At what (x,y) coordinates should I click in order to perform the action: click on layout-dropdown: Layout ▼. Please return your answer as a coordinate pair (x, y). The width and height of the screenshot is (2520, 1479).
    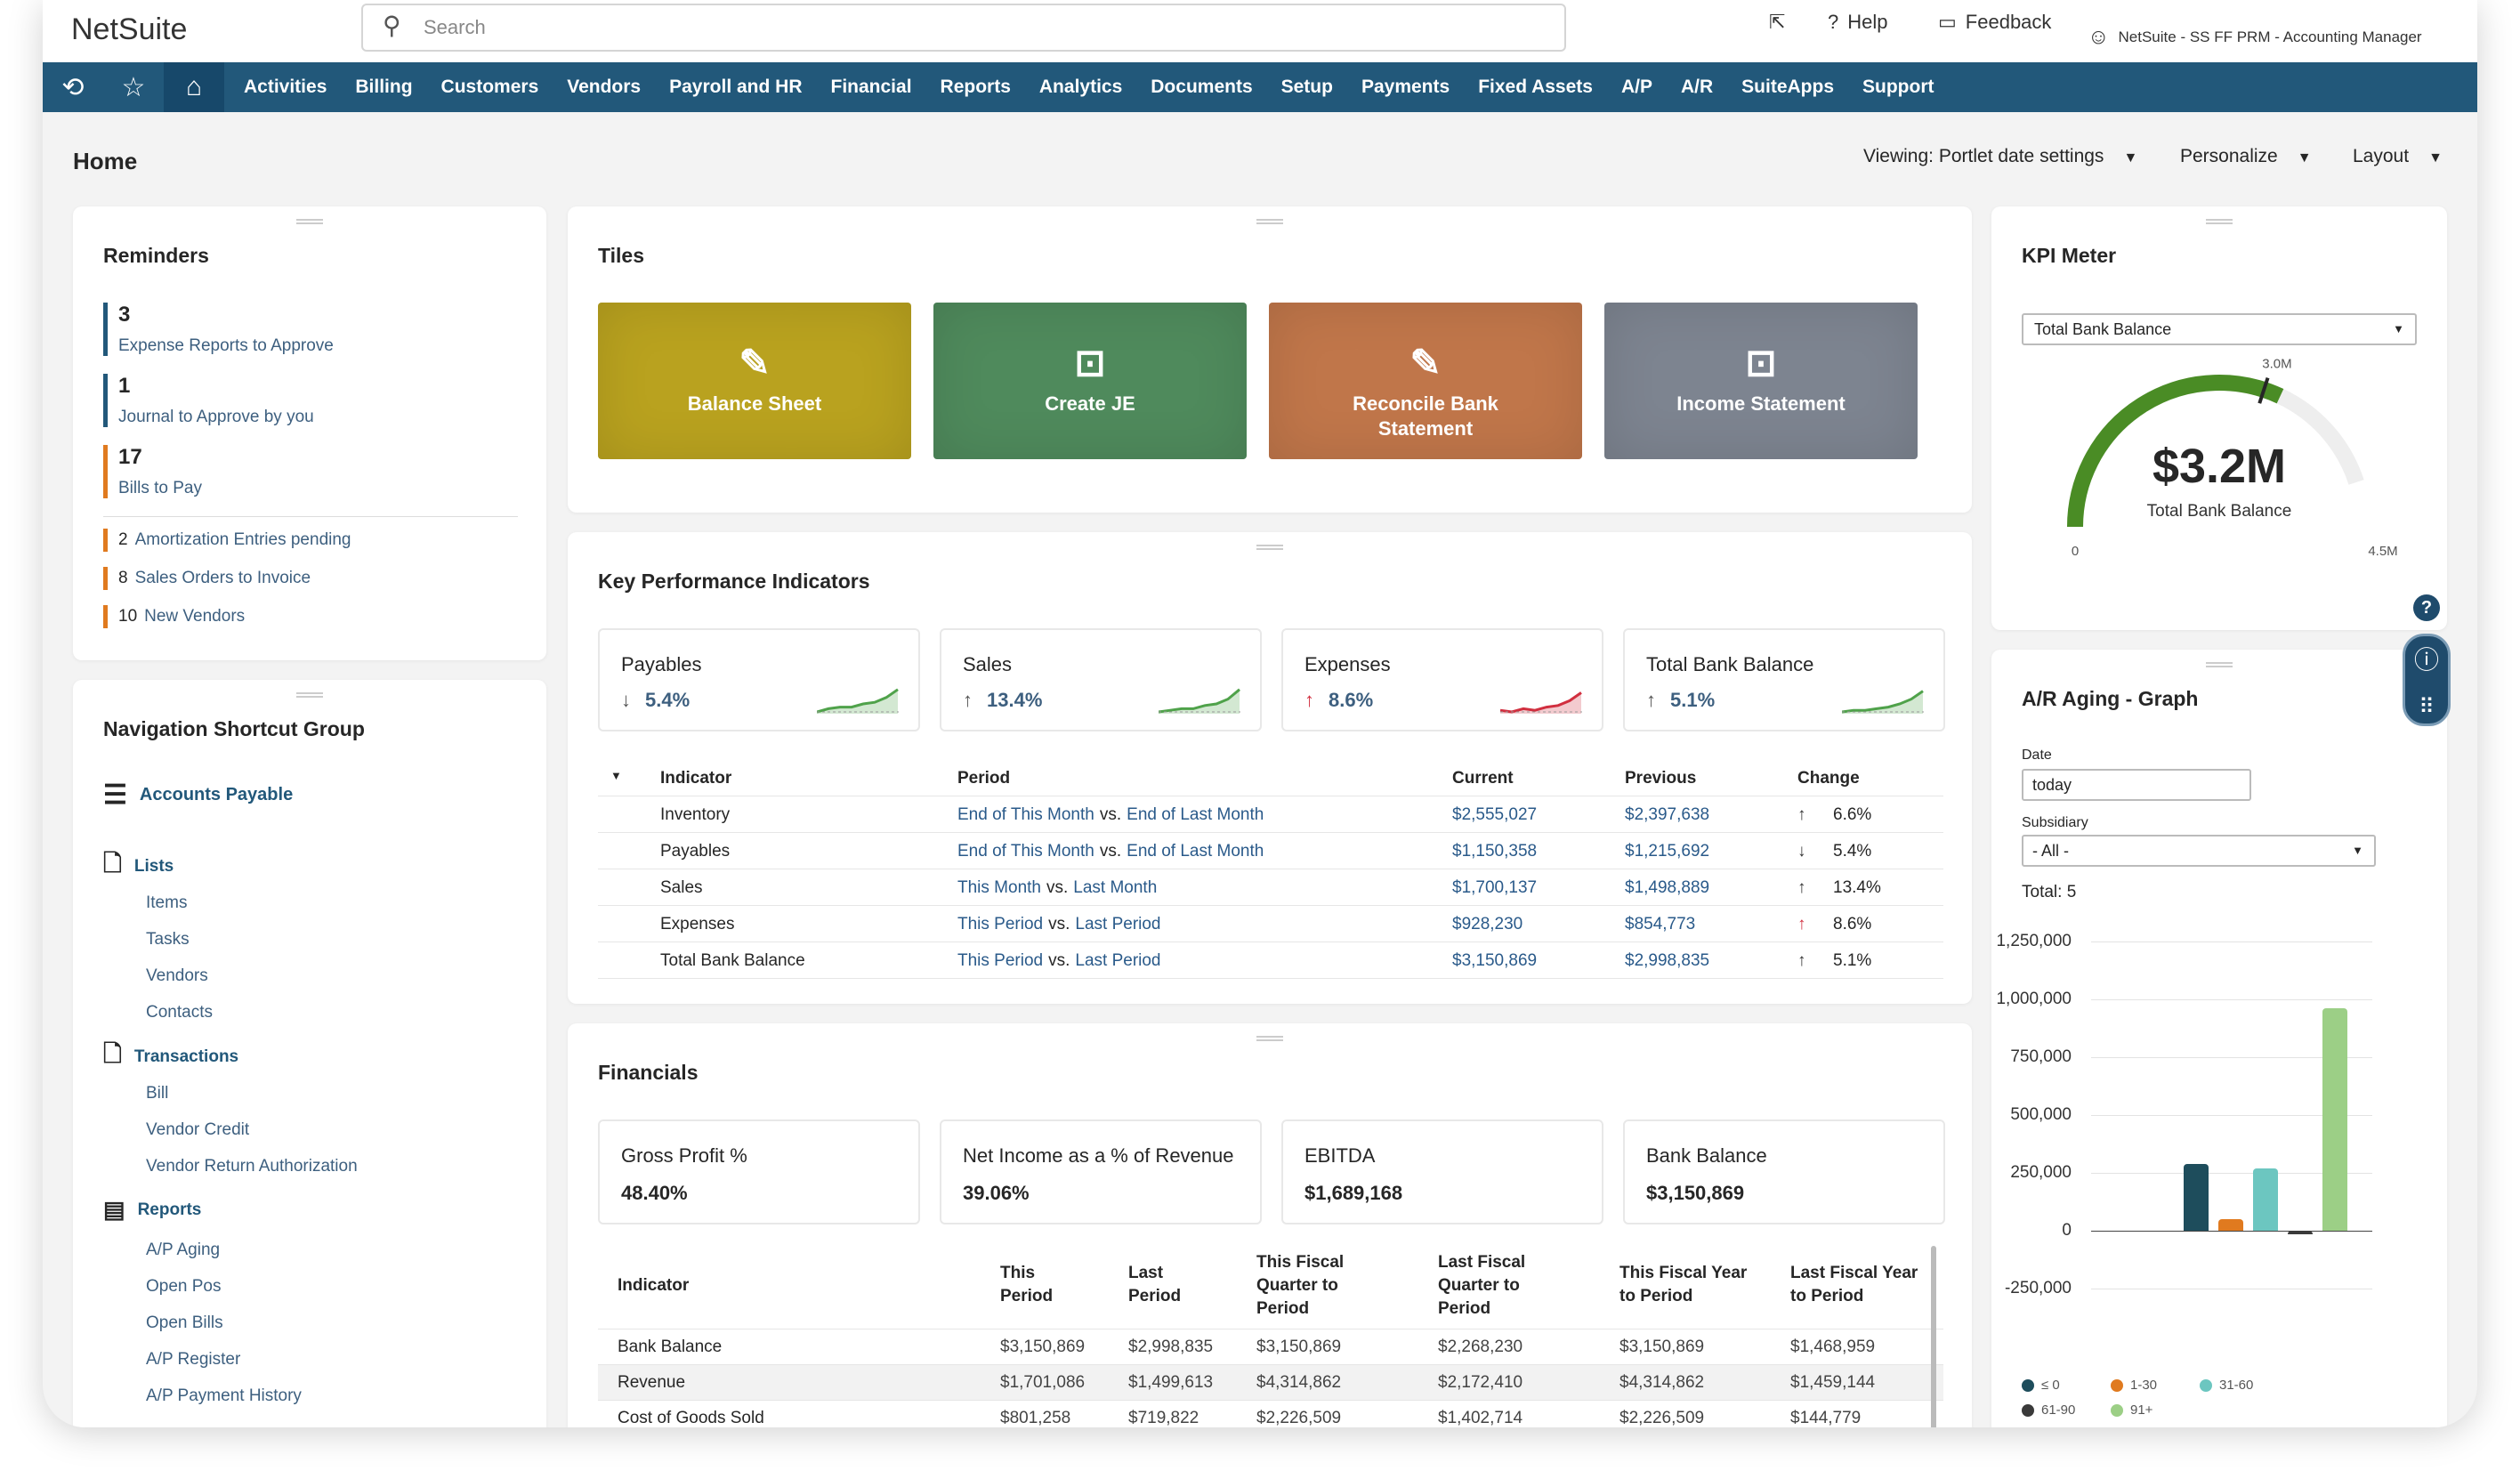
    Looking at the image, I should click on (2398, 156).